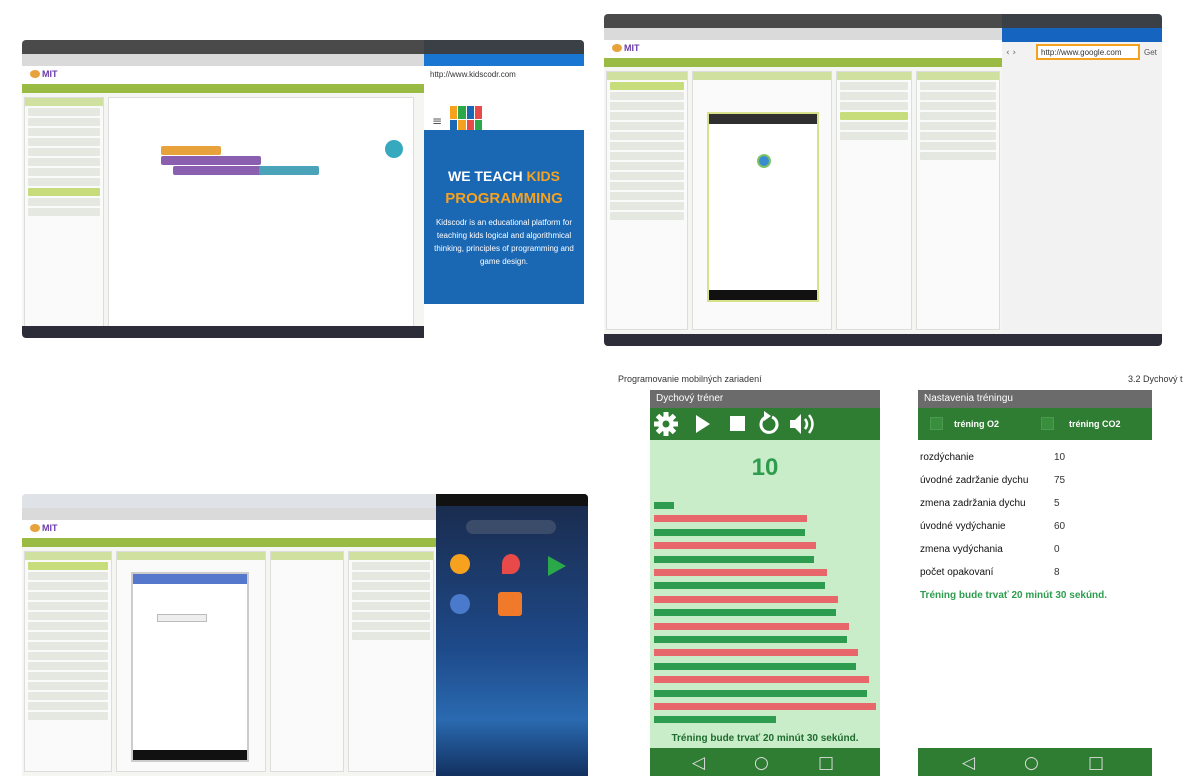  Describe the element at coordinates (1047, 423) in the screenshot. I see `co2-checkbox` at that location.